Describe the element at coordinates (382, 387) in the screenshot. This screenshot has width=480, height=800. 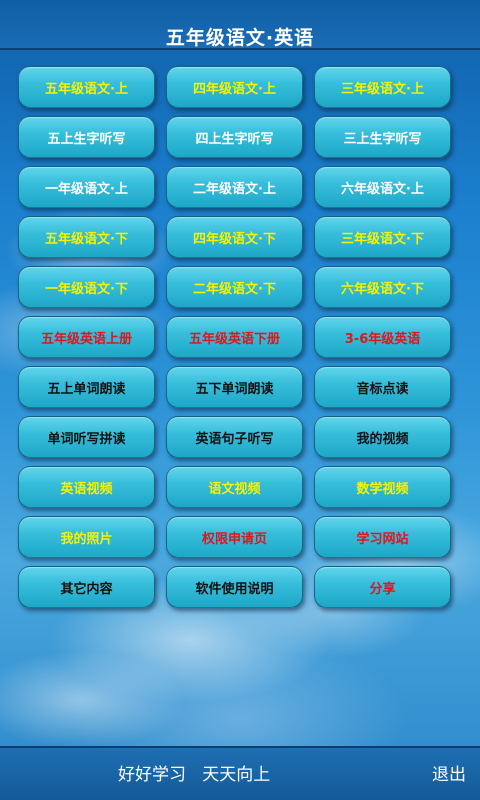
I see `menu-button-phonetics: 音标点读` at that location.